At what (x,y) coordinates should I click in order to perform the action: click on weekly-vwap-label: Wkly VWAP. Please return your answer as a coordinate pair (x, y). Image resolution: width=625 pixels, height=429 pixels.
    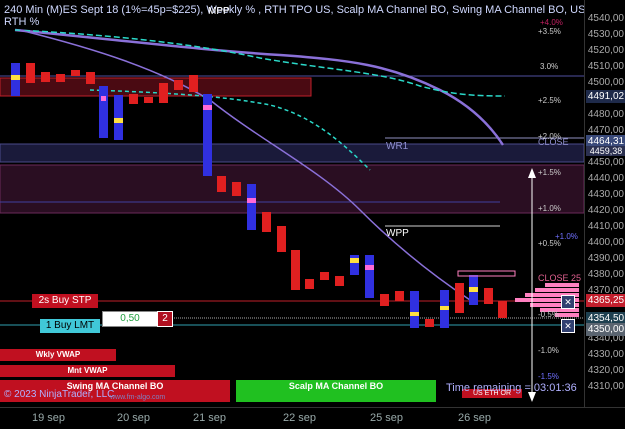
    Looking at the image, I should click on (58, 355).